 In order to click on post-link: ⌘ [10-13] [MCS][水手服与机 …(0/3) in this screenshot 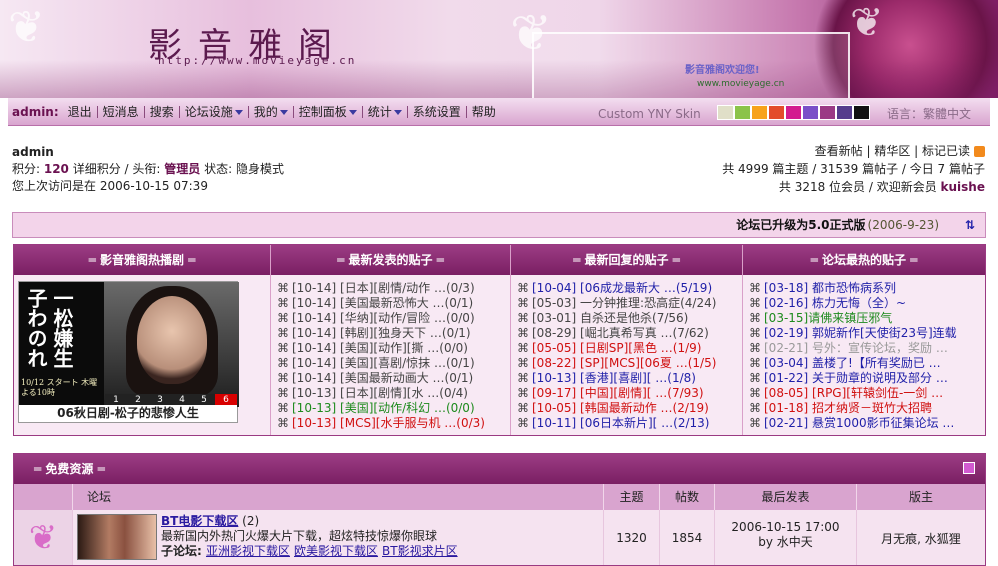, I will do `click(393, 423)`.